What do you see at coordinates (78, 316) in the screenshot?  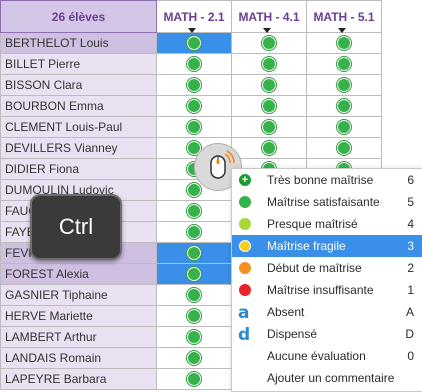 I see `student-name: HERVE Mariette` at bounding box center [78, 316].